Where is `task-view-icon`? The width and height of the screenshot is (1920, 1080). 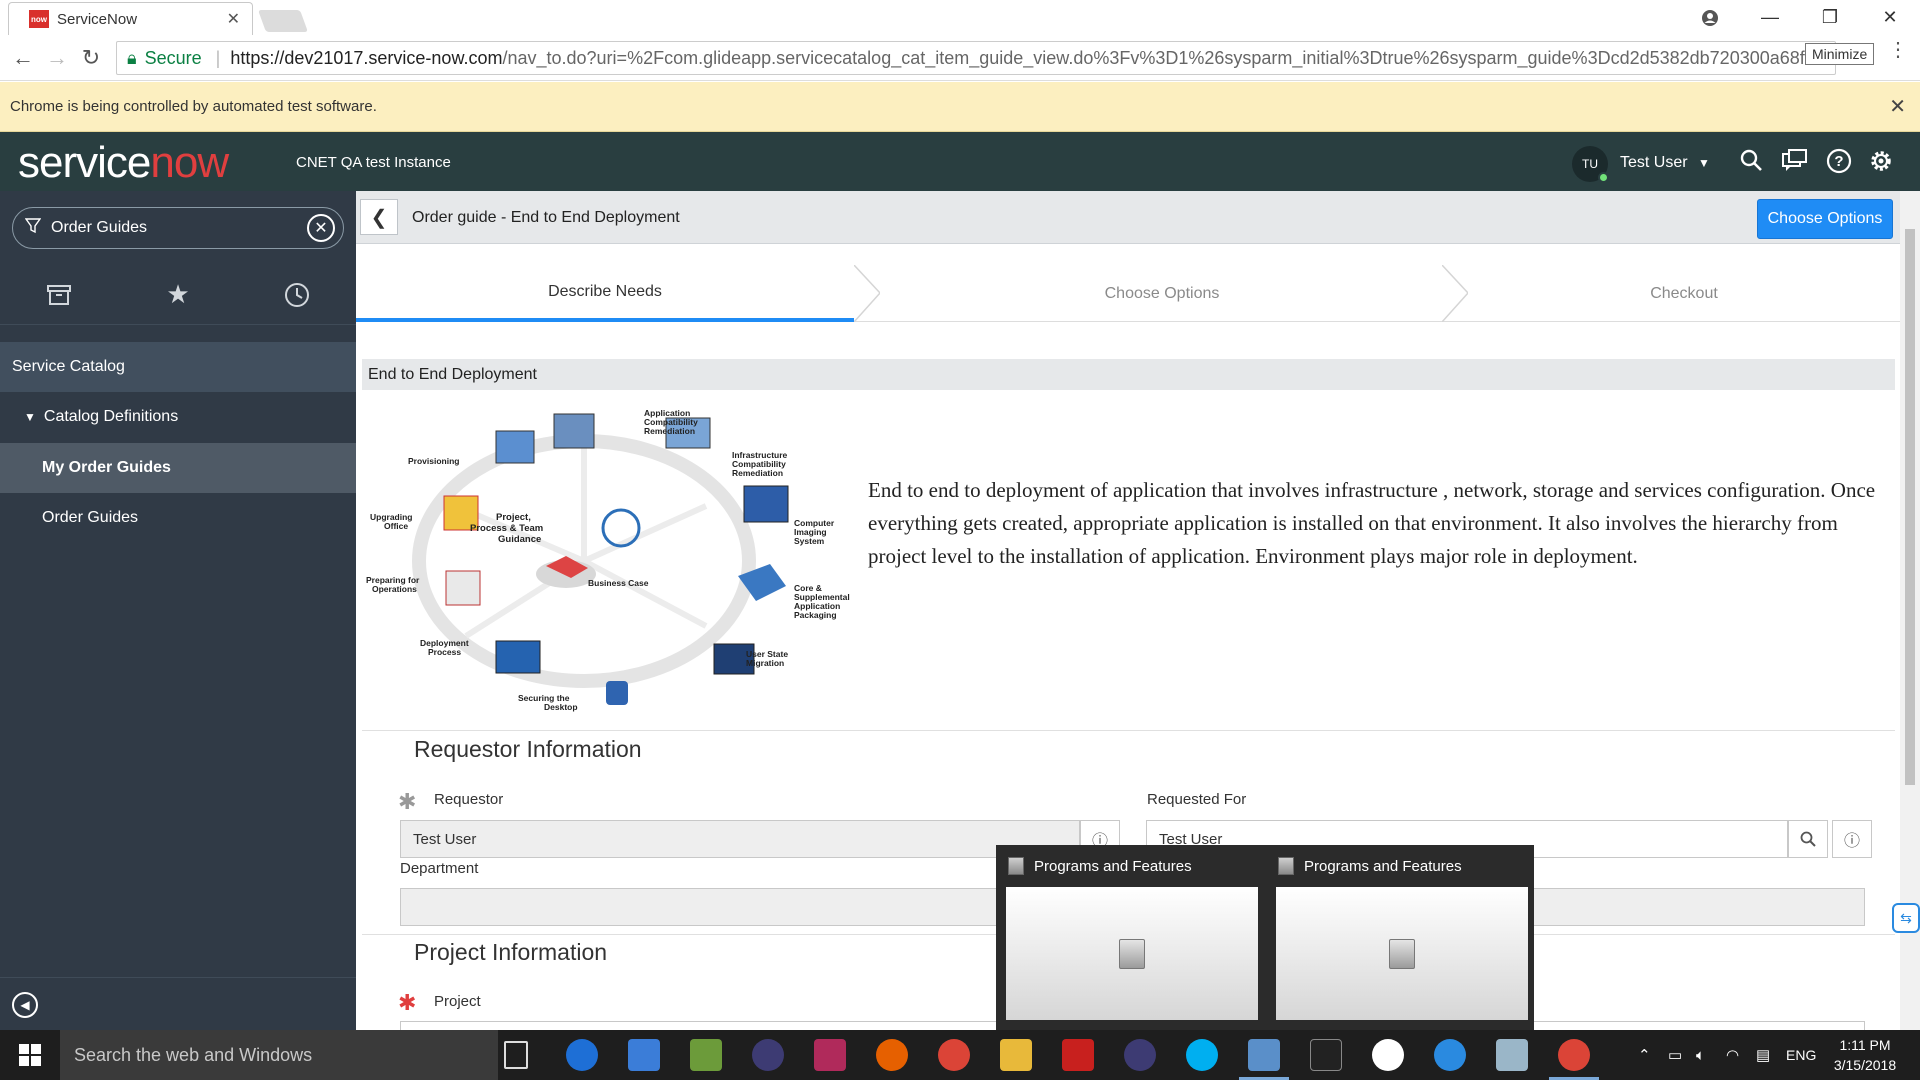
task-view-icon is located at coordinates (516, 1055).